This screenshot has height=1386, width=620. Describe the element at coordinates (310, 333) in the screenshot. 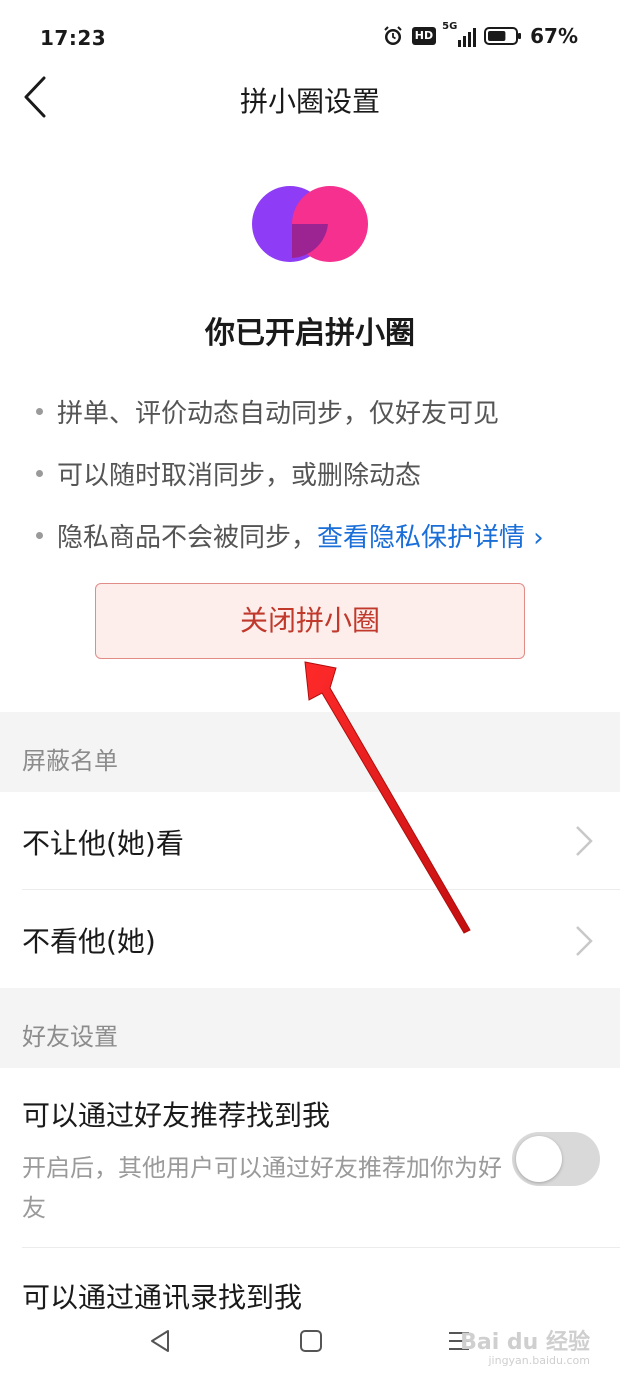

I see `enabled-title: 你已开启拼小圈` at that location.